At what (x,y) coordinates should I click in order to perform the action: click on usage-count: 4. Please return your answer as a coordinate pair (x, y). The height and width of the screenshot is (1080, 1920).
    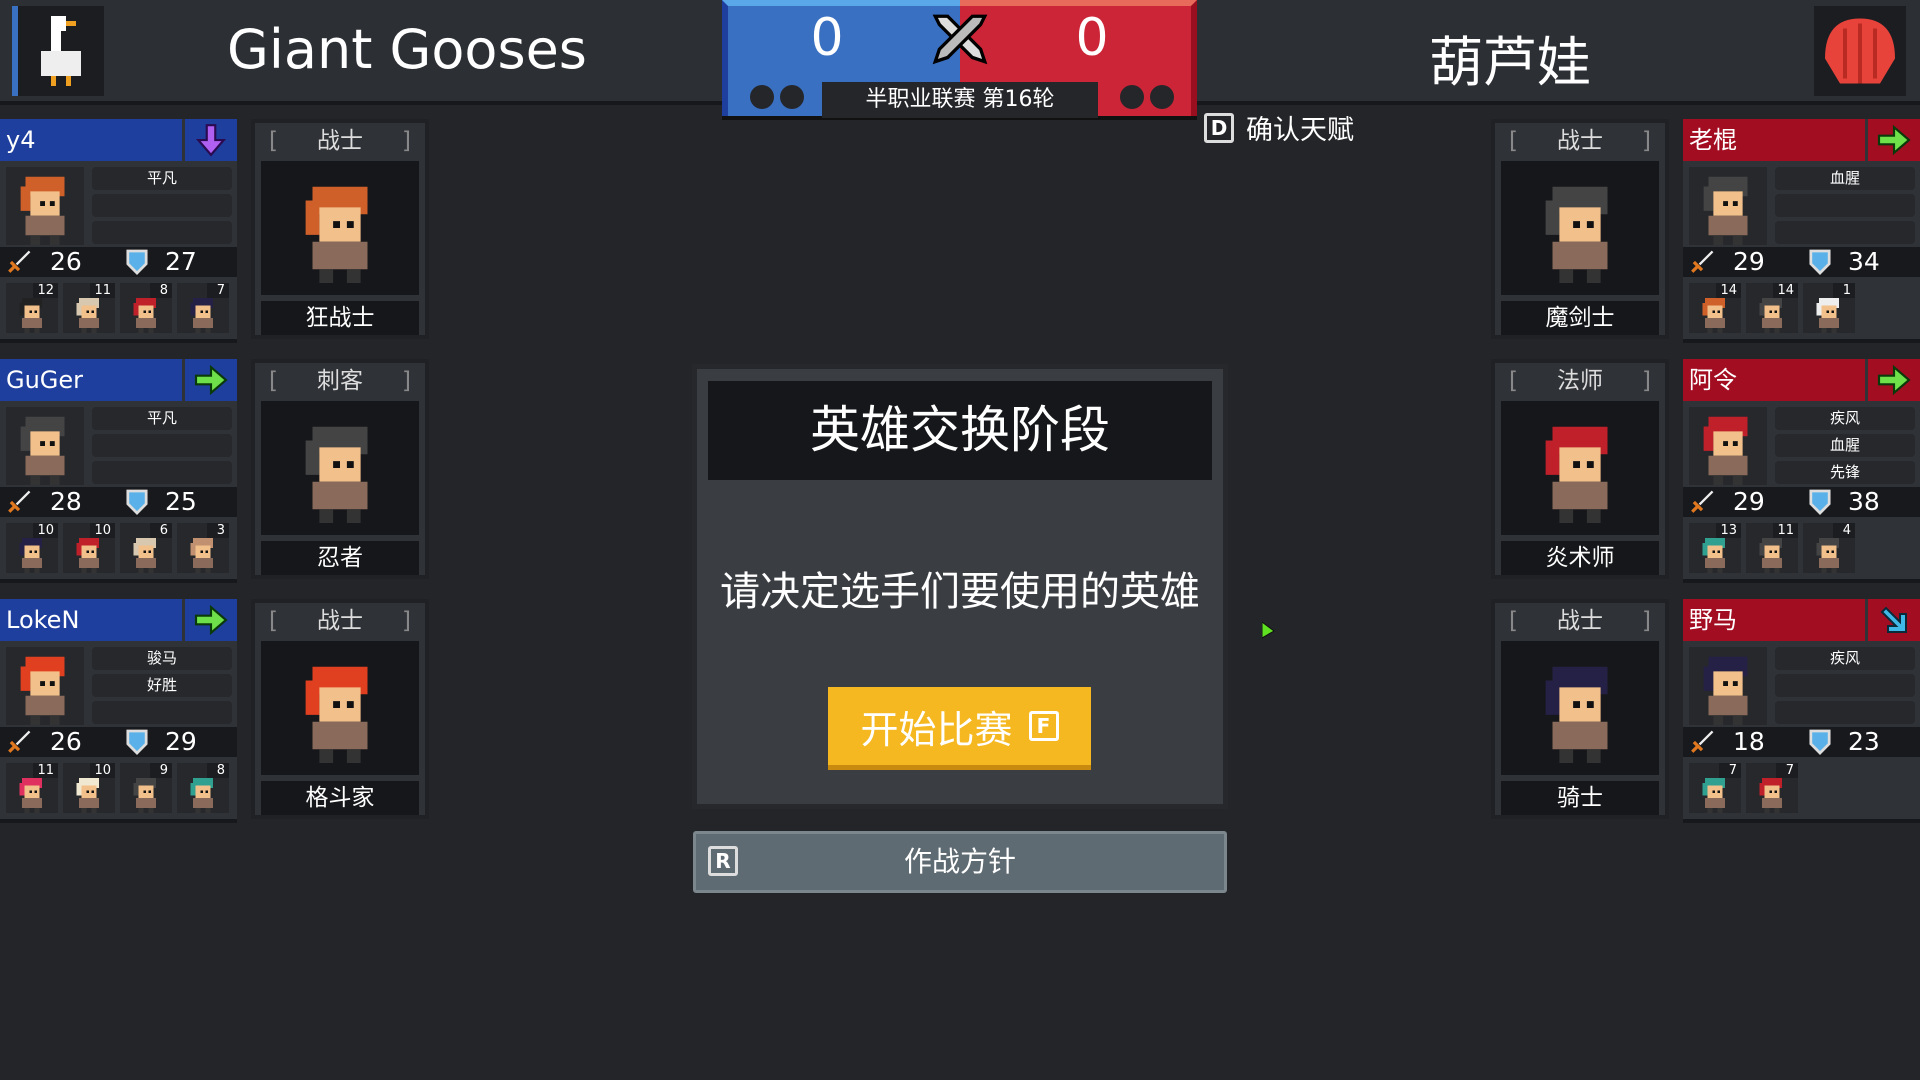
    Looking at the image, I should click on (1844, 530).